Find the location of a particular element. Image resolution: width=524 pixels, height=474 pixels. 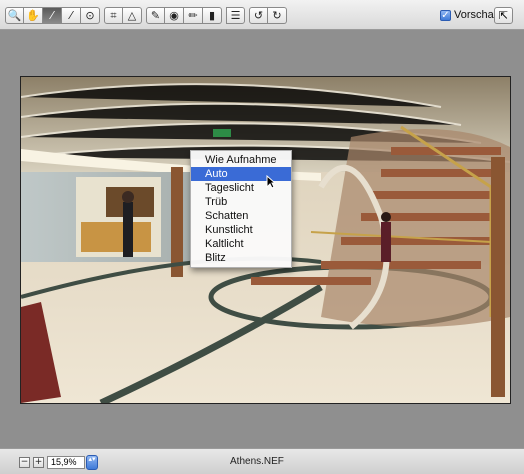

menu-item-tageslicht: Tageslicht is located at coordinates (241, 188).